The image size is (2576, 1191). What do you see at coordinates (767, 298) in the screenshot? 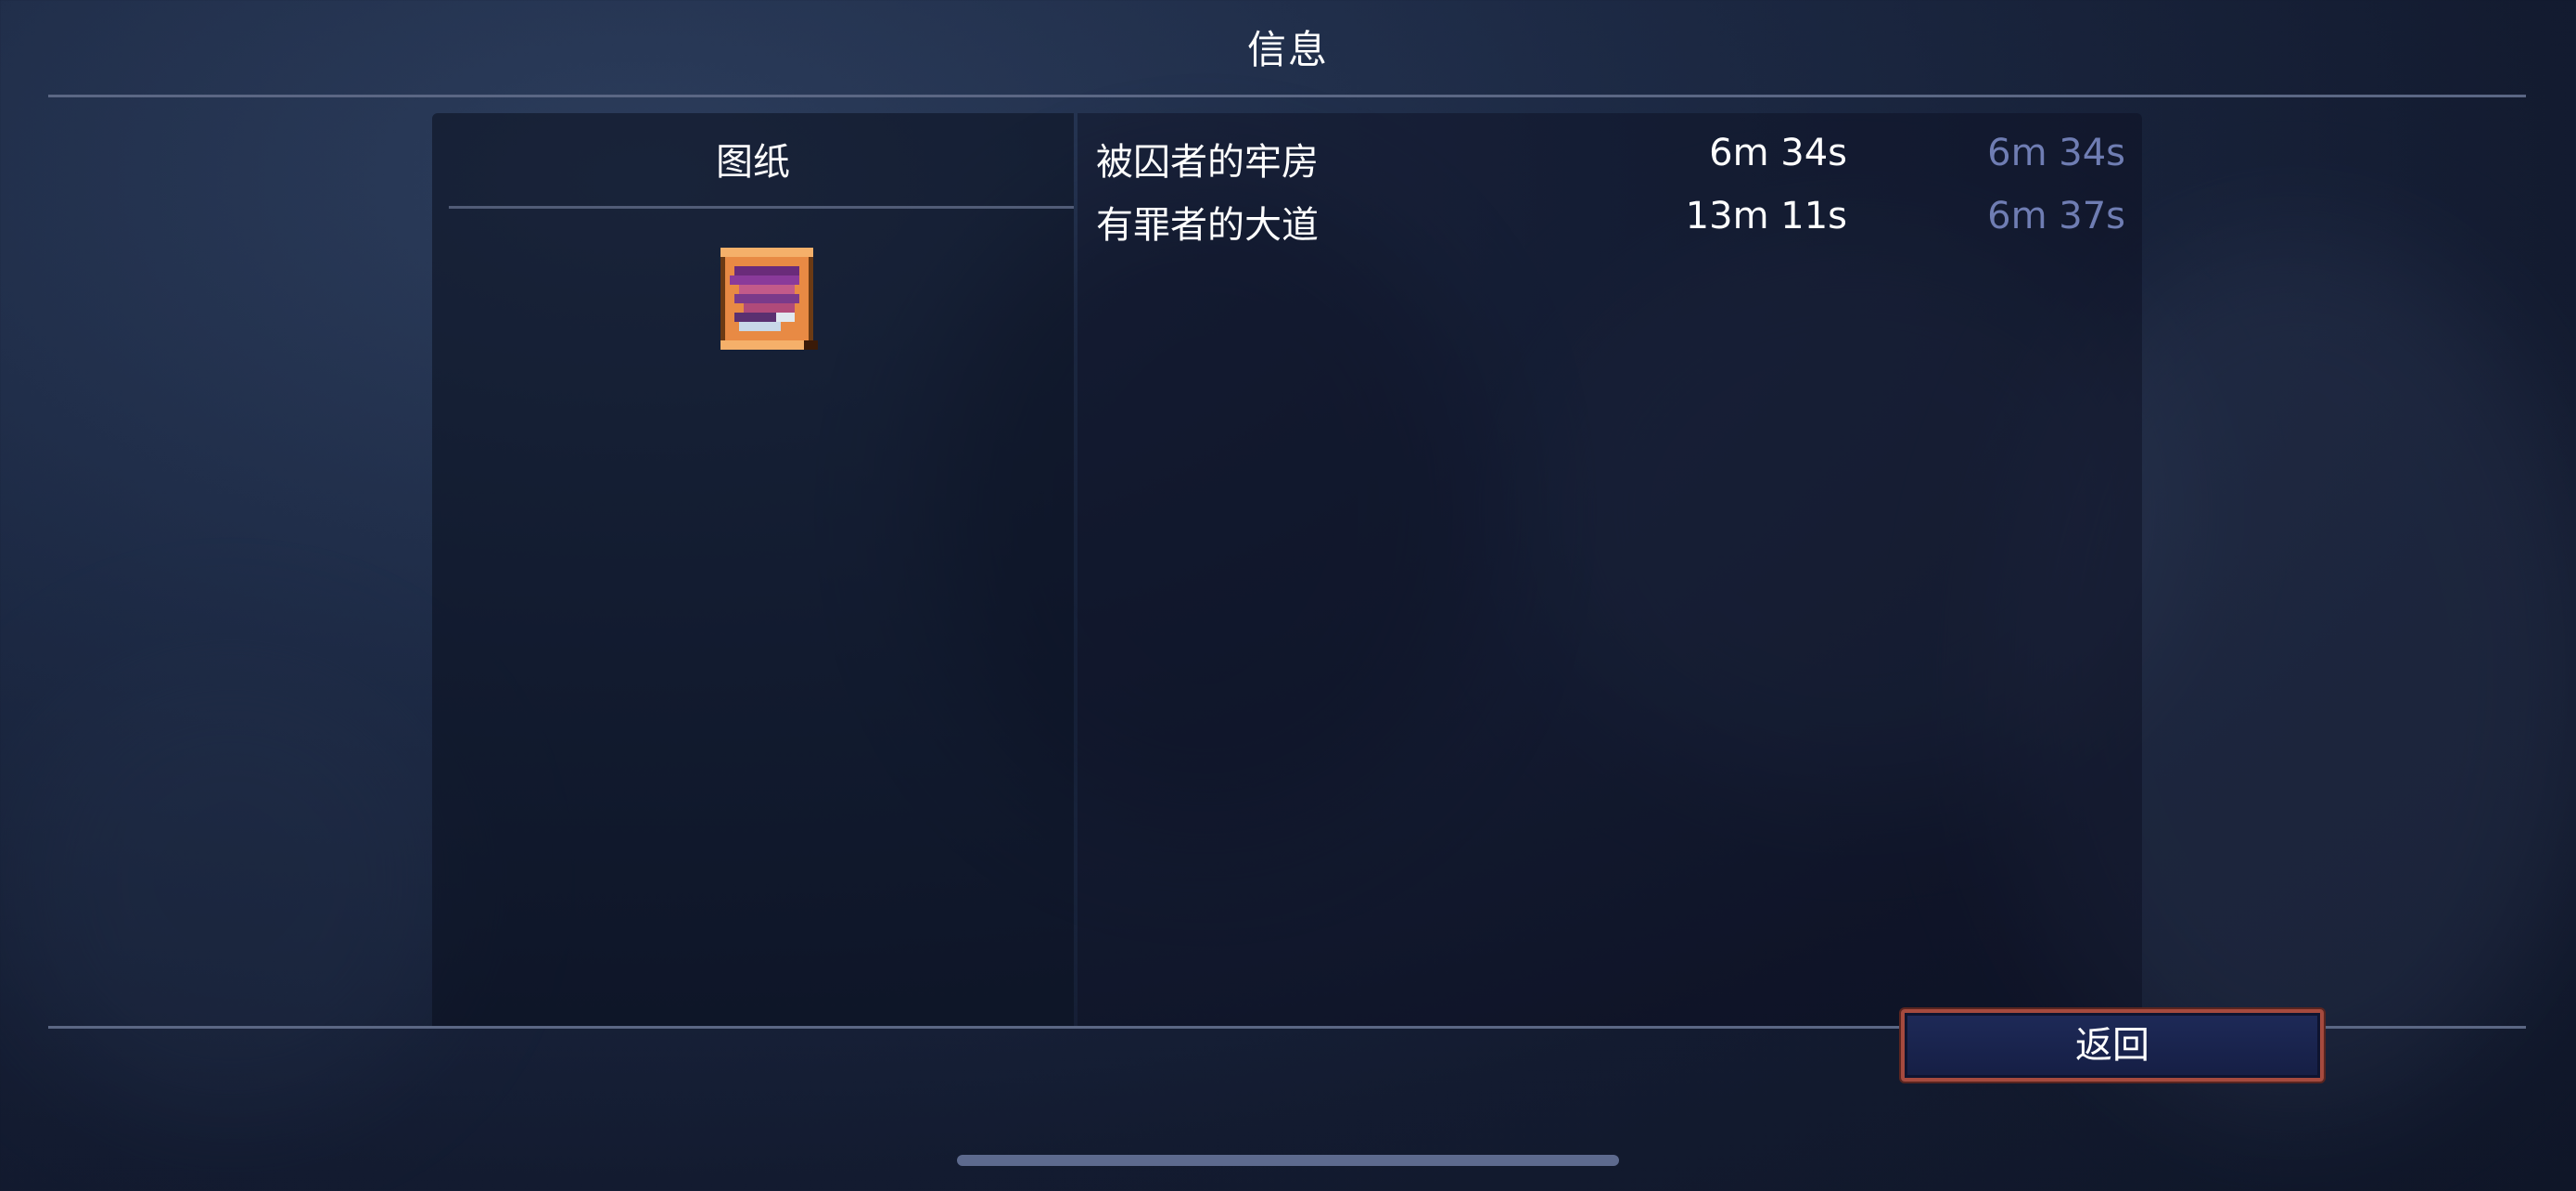
I see `blueprint-scroll-icon` at bounding box center [767, 298].